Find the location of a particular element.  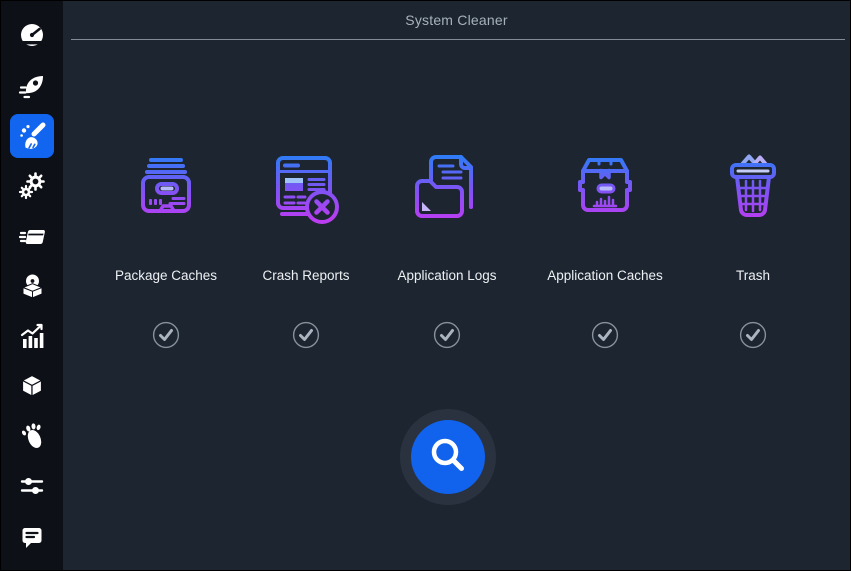

gears-icon is located at coordinates (32, 186).